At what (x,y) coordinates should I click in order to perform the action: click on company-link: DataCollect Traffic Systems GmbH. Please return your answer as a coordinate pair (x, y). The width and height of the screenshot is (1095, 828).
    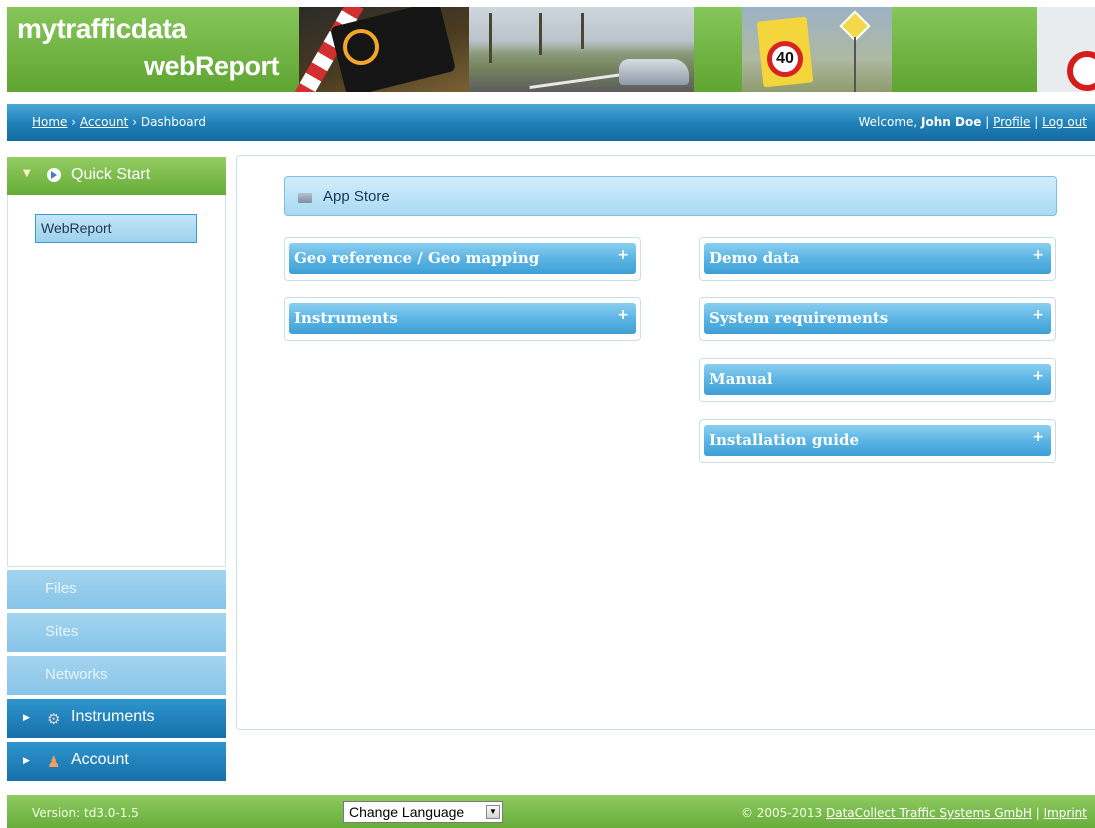
    Looking at the image, I should click on (929, 813).